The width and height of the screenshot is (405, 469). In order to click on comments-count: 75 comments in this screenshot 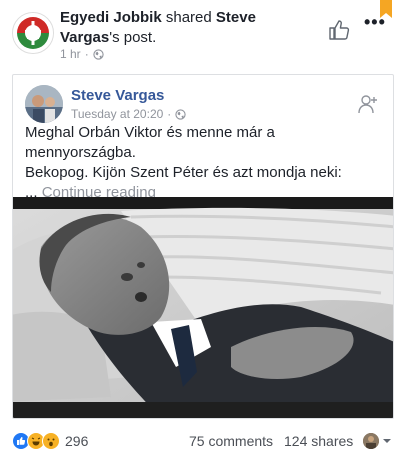, I will do `click(231, 441)`.